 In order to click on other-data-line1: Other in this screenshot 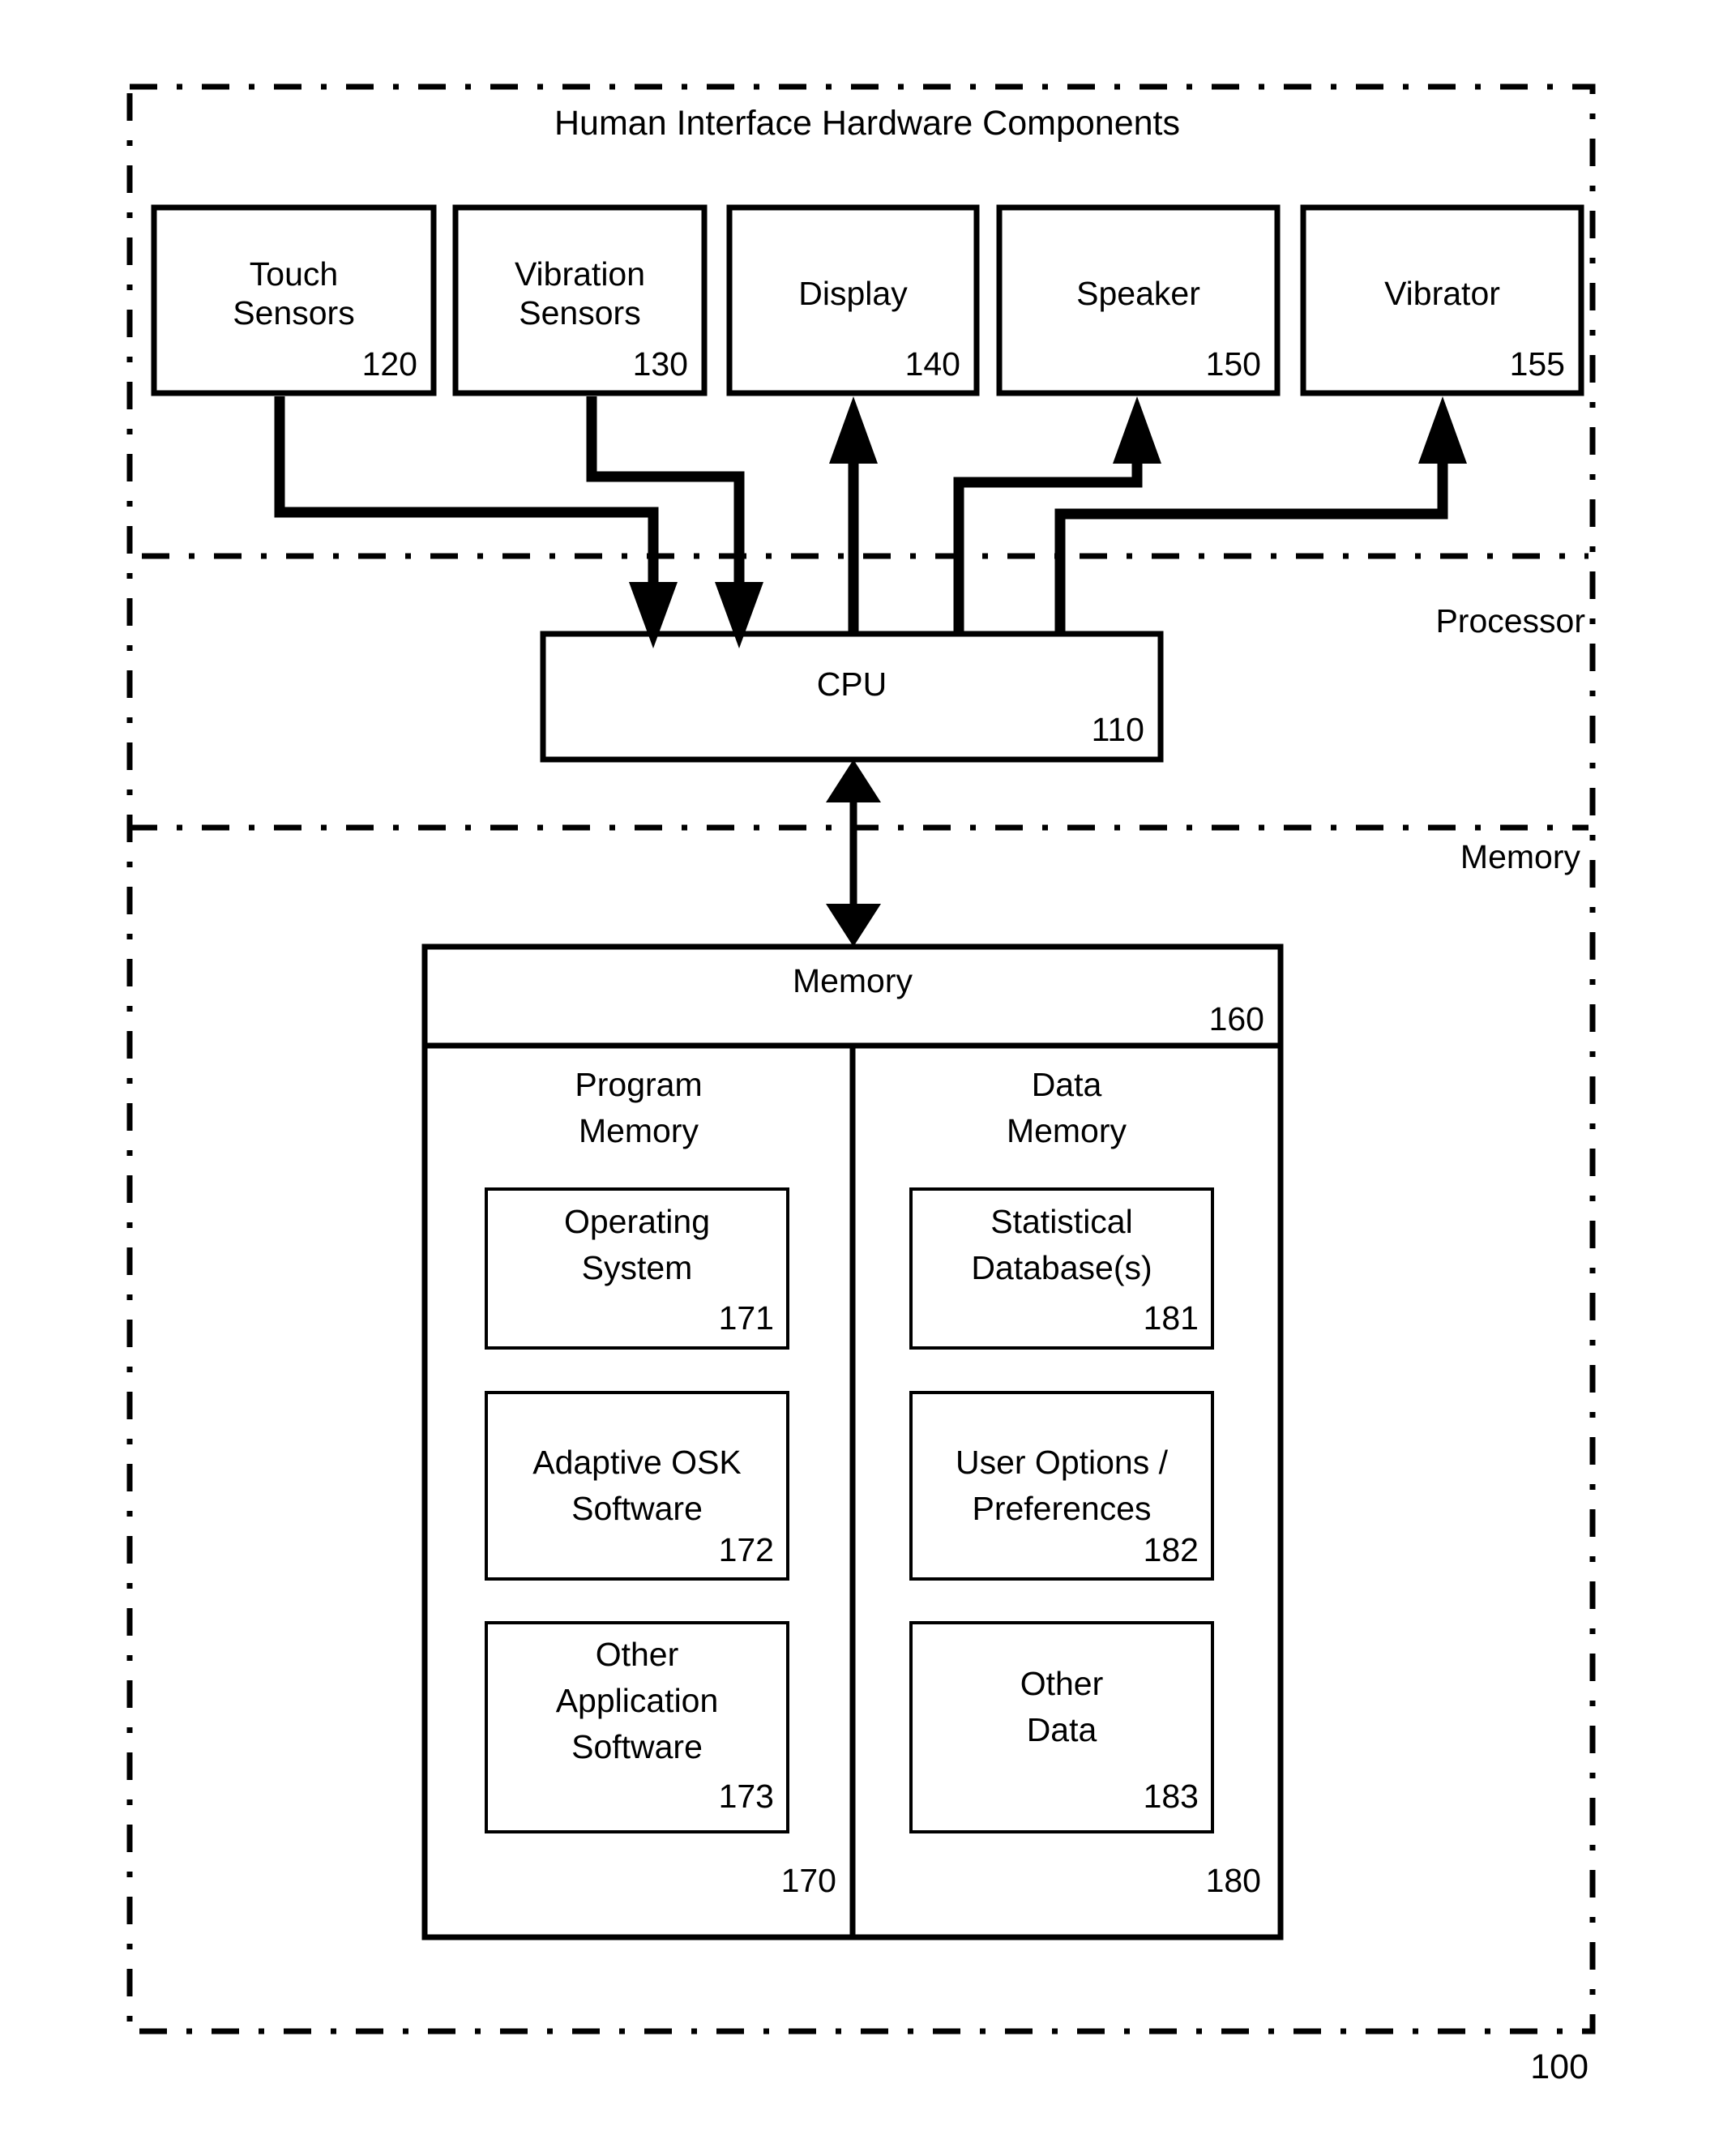, I will do `click(1062, 1683)`.